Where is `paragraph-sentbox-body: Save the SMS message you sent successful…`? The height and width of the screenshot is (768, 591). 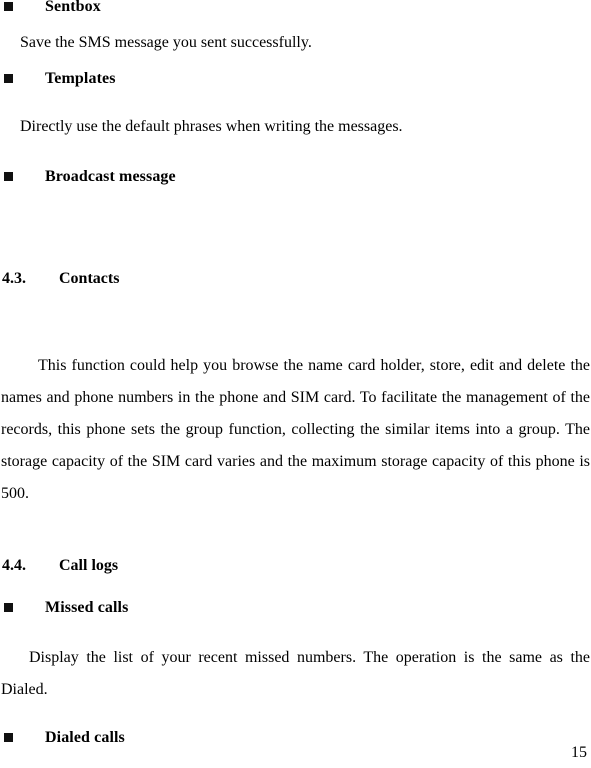
paragraph-sentbox-body: Save the SMS message you sent successful… is located at coordinates (166, 42).